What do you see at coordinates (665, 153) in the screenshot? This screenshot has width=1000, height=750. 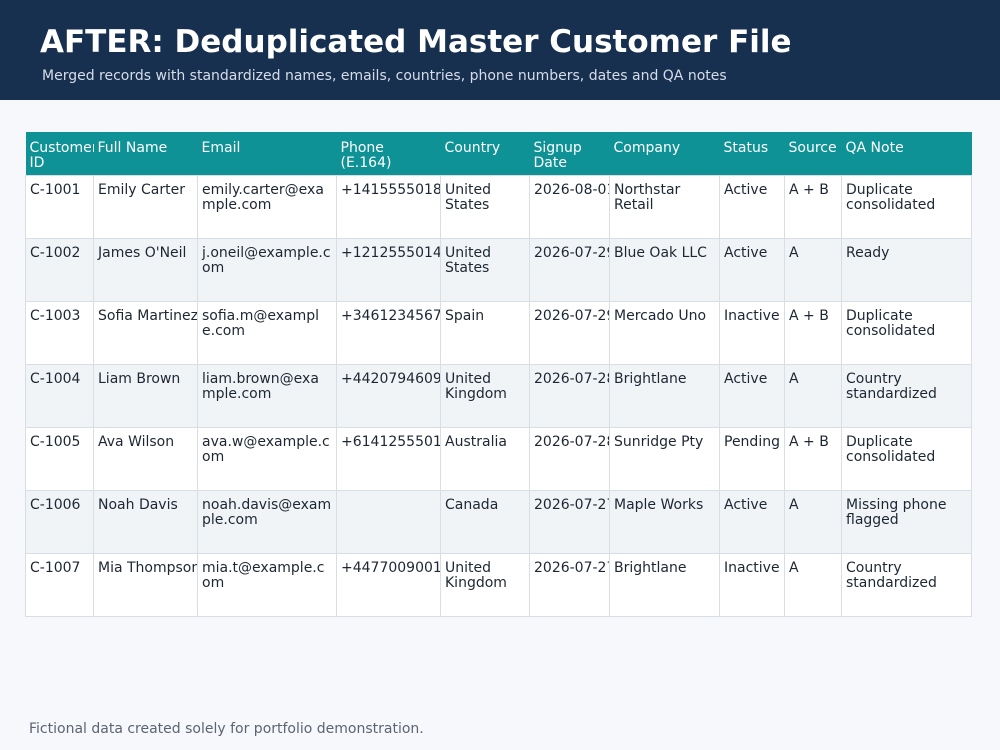 I see `column-header-company: Company` at bounding box center [665, 153].